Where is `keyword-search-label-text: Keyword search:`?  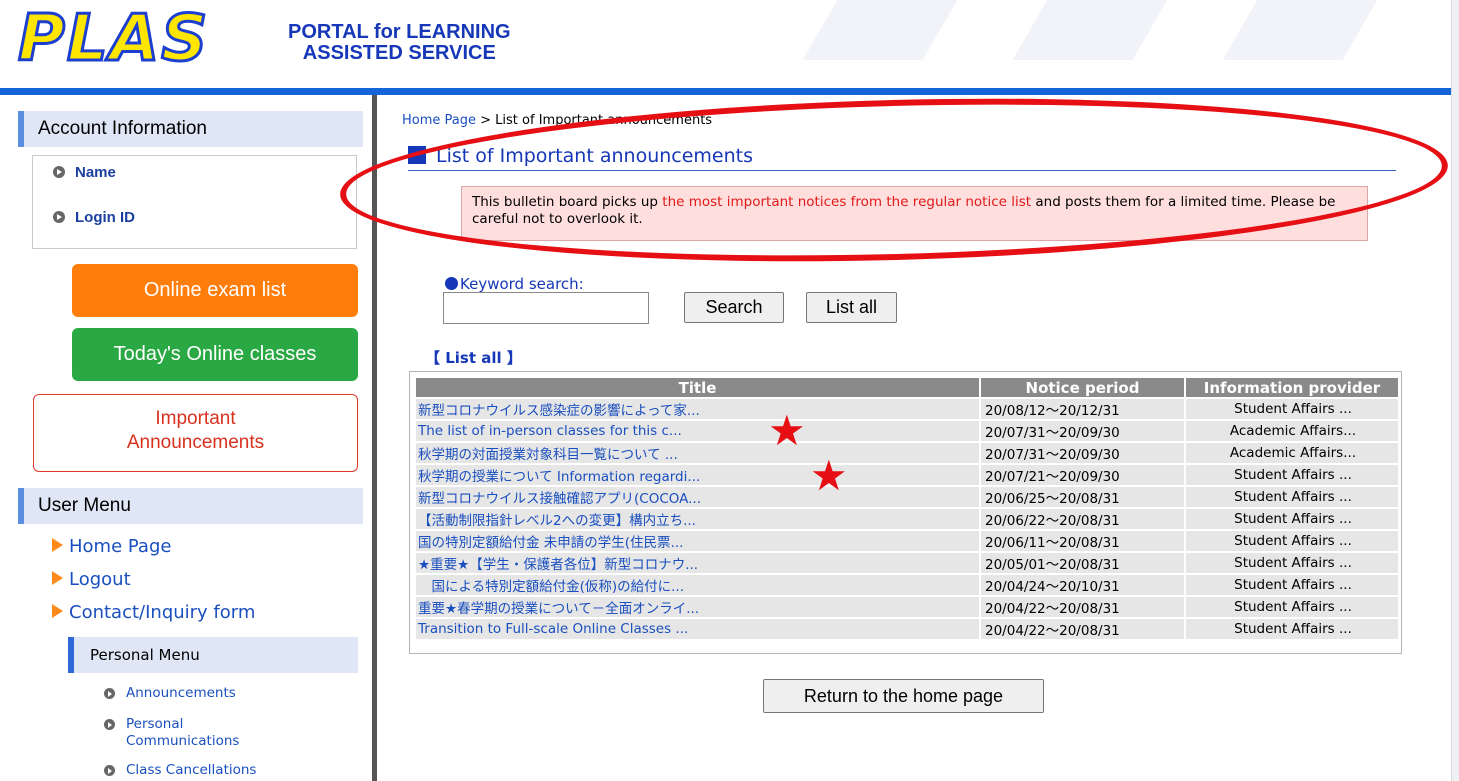
keyword-search-label-text: Keyword search: is located at coordinates (522, 284).